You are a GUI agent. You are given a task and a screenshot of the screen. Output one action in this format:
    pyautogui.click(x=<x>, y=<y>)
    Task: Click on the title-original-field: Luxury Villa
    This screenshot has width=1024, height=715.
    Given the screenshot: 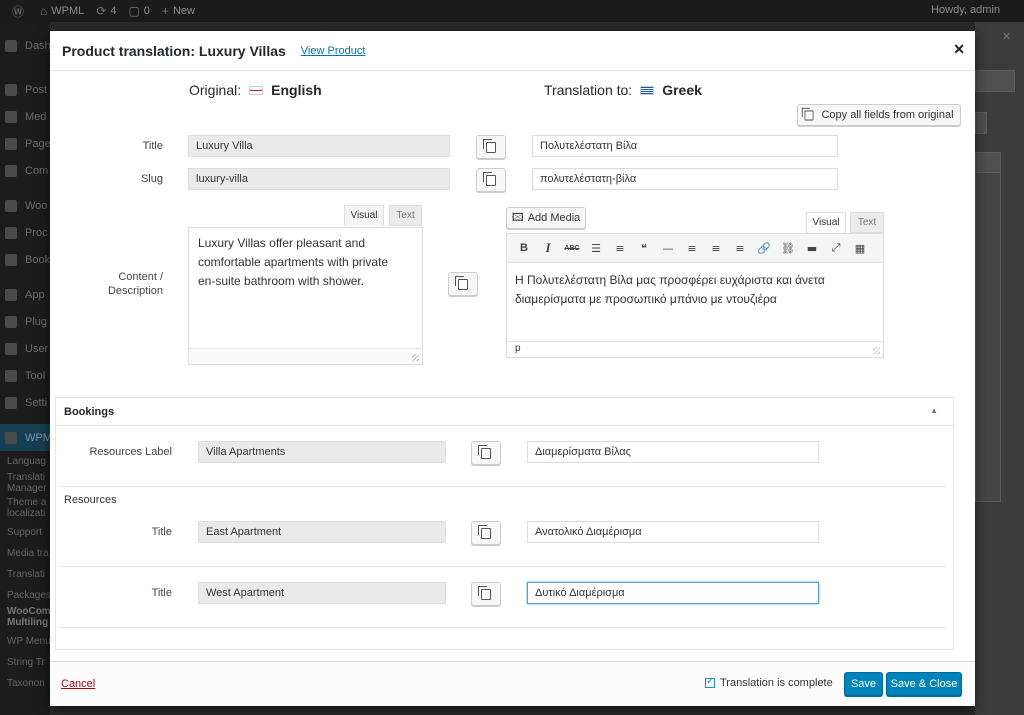 What is the action you would take?
    pyautogui.click(x=319, y=146)
    